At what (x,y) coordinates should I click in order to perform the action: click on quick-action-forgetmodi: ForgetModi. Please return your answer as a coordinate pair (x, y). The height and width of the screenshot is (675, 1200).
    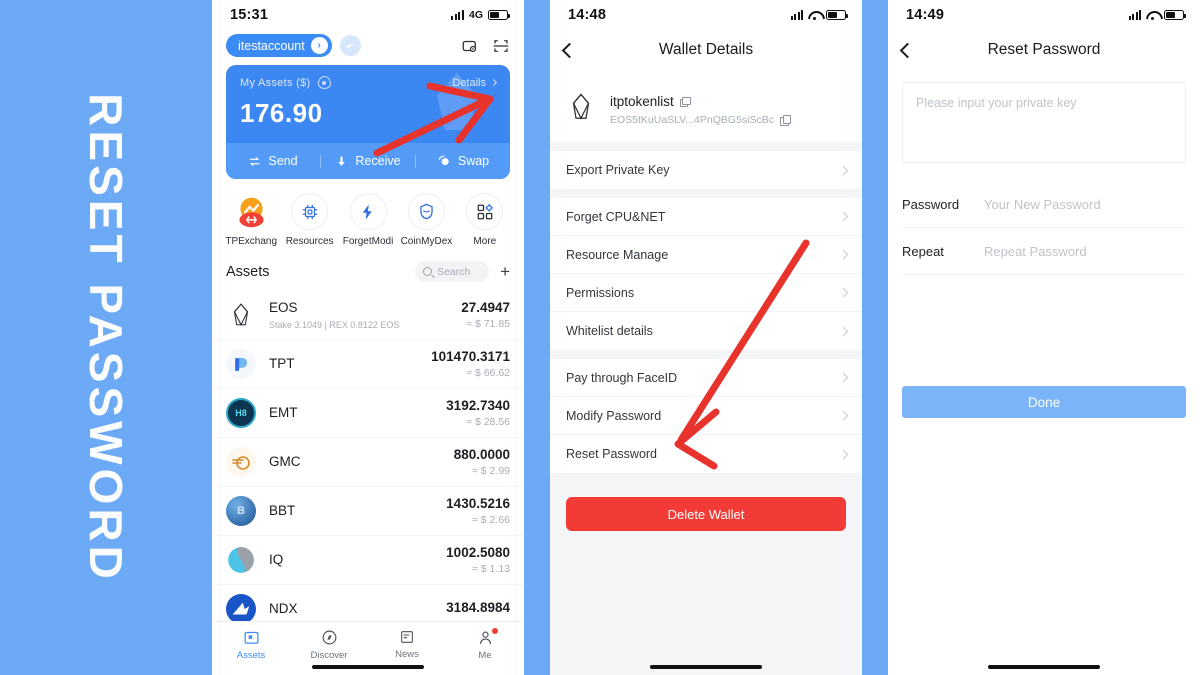
    Looking at the image, I should click on (368, 220).